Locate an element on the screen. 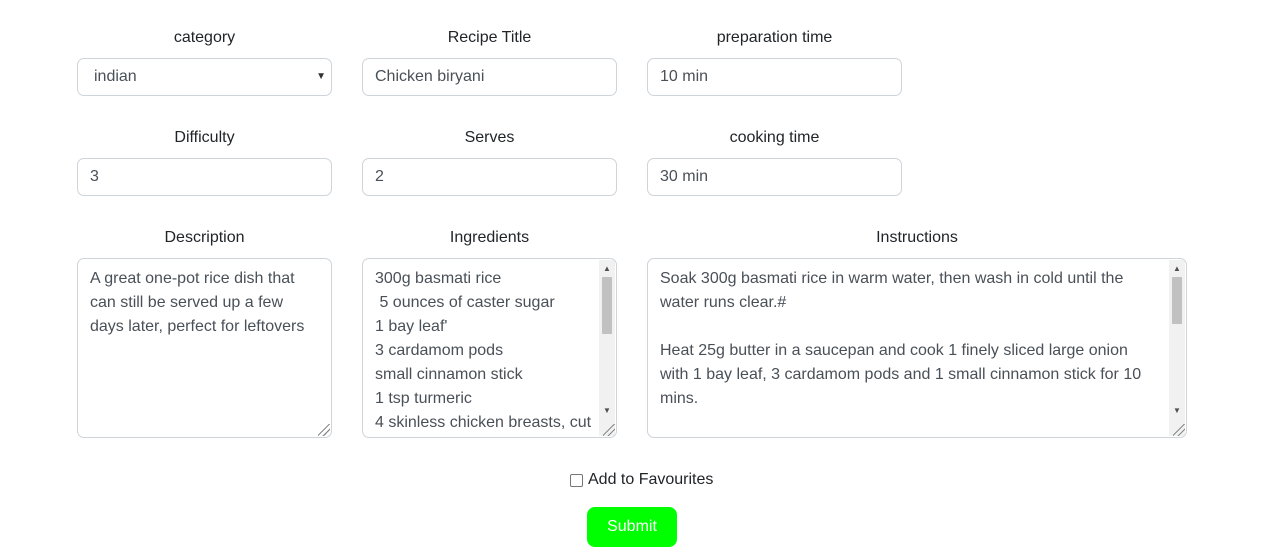 This screenshot has height=556, width=1274. favourites-row: Add to Favourites is located at coordinates (641, 480).